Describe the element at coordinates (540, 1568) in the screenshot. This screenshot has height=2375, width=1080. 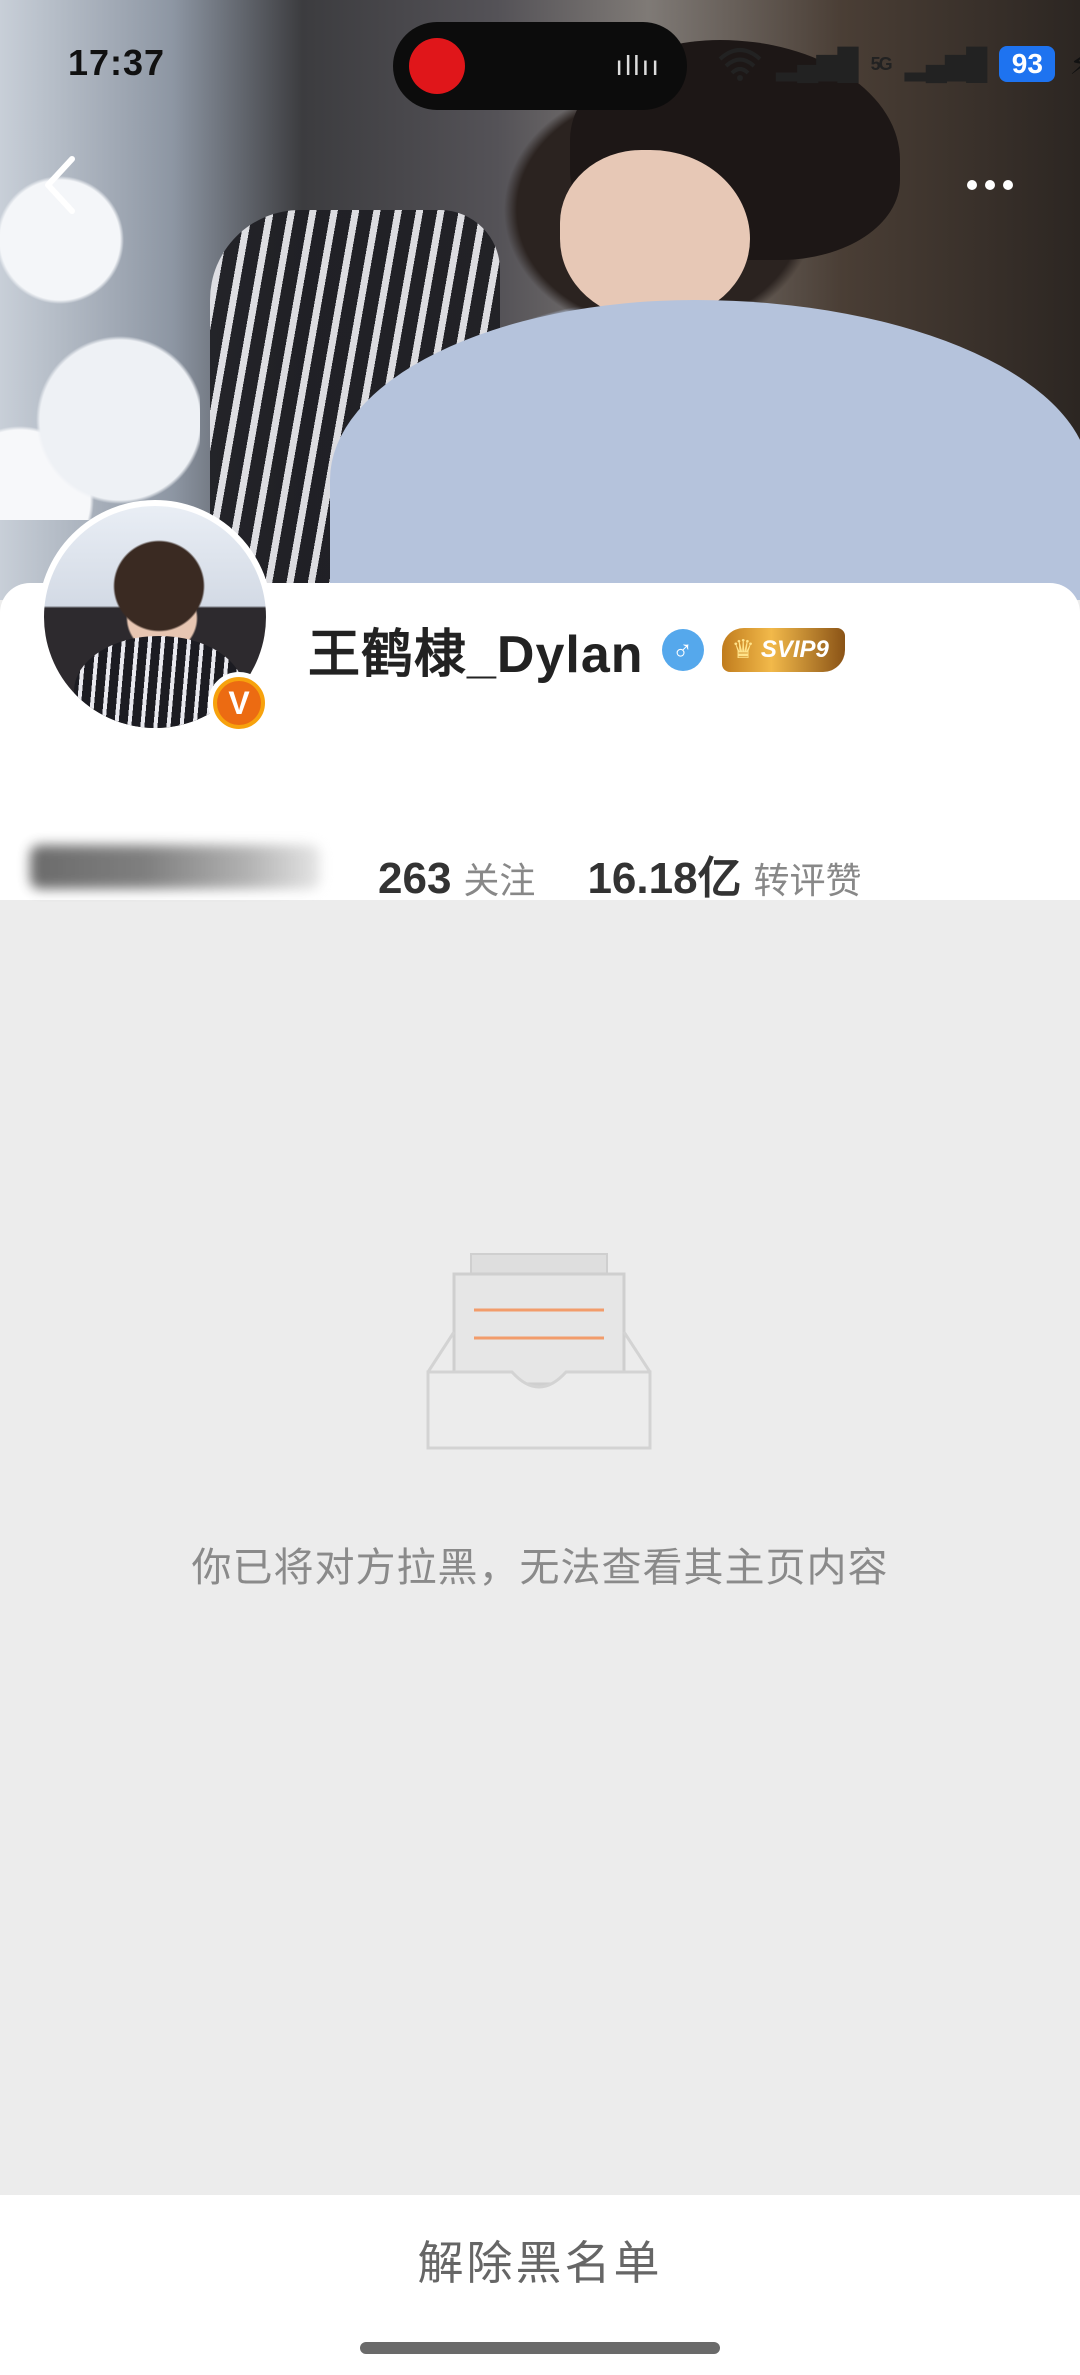
I see `blocked-message: 你已将对方拉黑，无法查看其主页内容` at that location.